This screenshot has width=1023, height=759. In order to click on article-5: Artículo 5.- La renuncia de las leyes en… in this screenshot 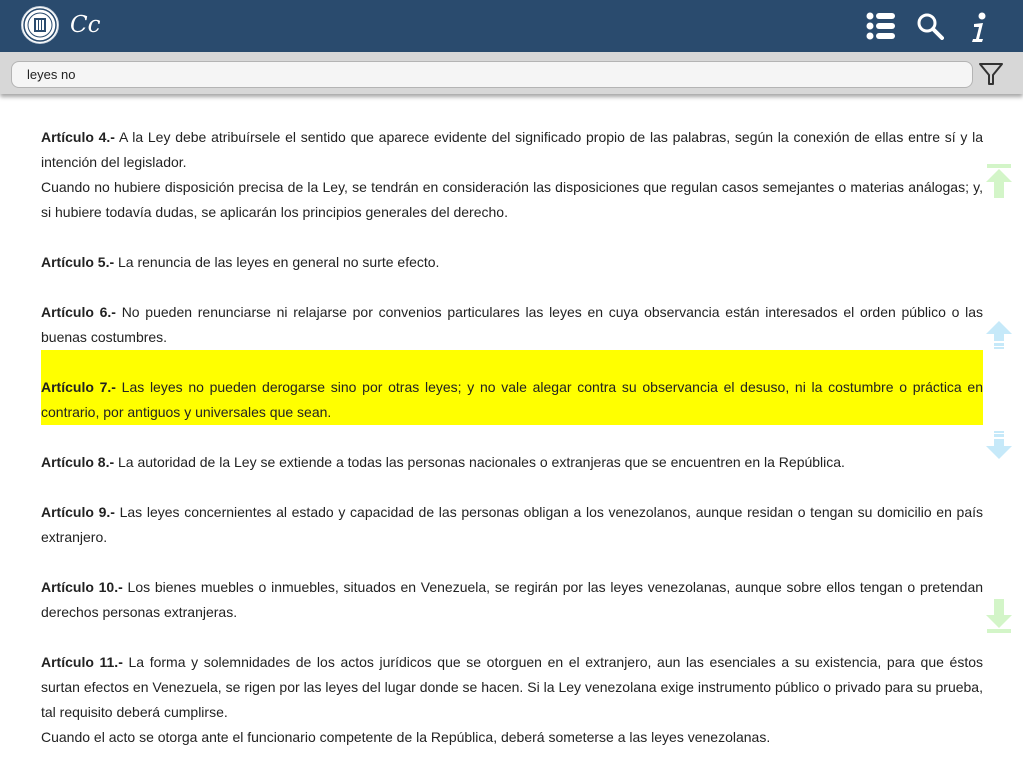, I will do `click(512, 262)`.